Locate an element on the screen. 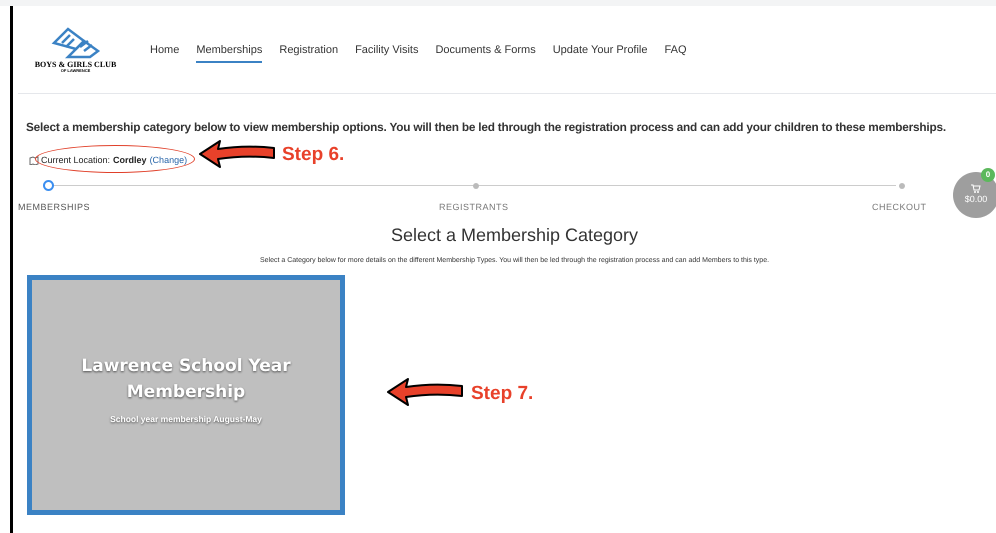 Image resolution: width=996 pixels, height=533 pixels. nav-link: Documents & Forms is located at coordinates (485, 53).